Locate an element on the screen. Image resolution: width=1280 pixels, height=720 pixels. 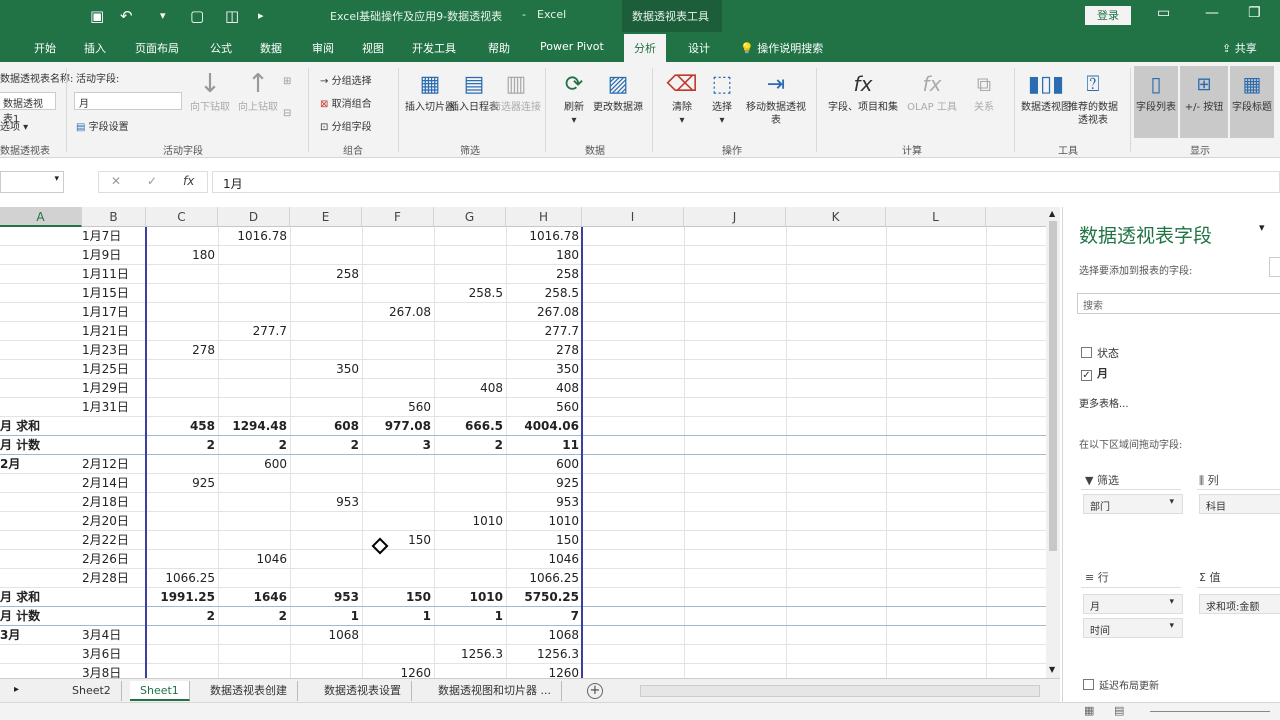
cell-h: 1046 is located at coordinates (544, 559).